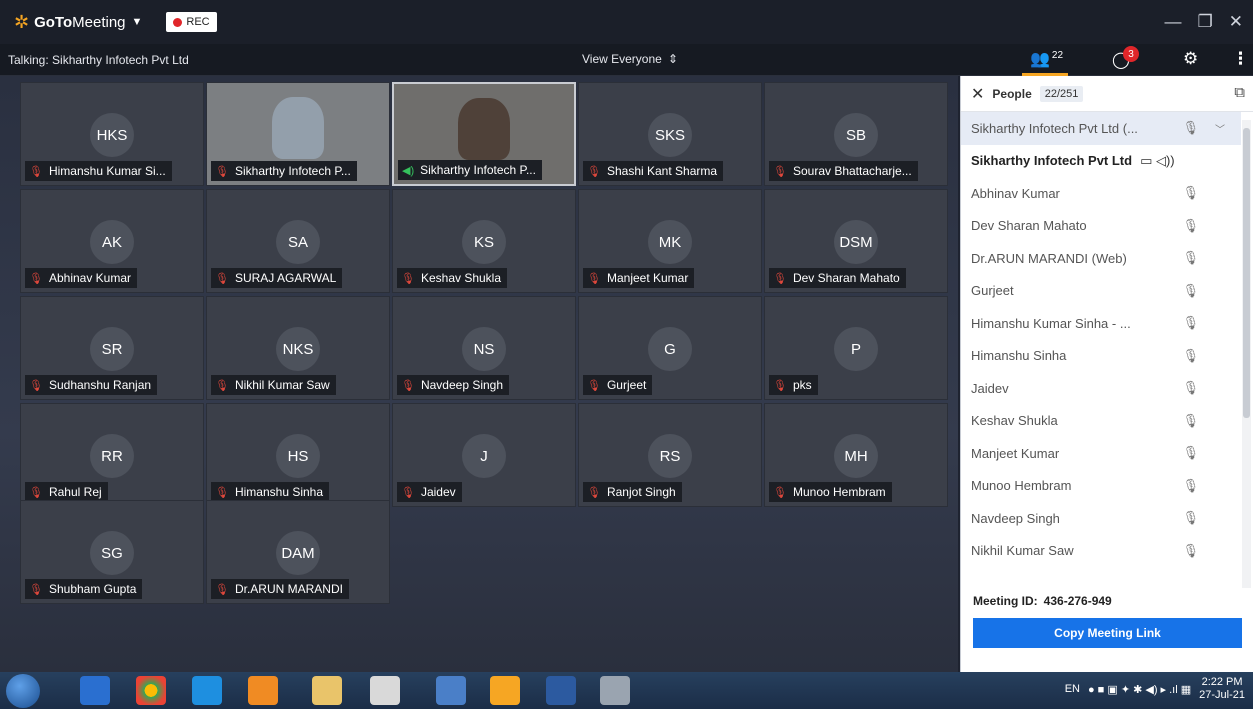 This screenshot has height=709, width=1253. Describe the element at coordinates (615, 690) in the screenshot. I see `disc-app-icon` at that location.